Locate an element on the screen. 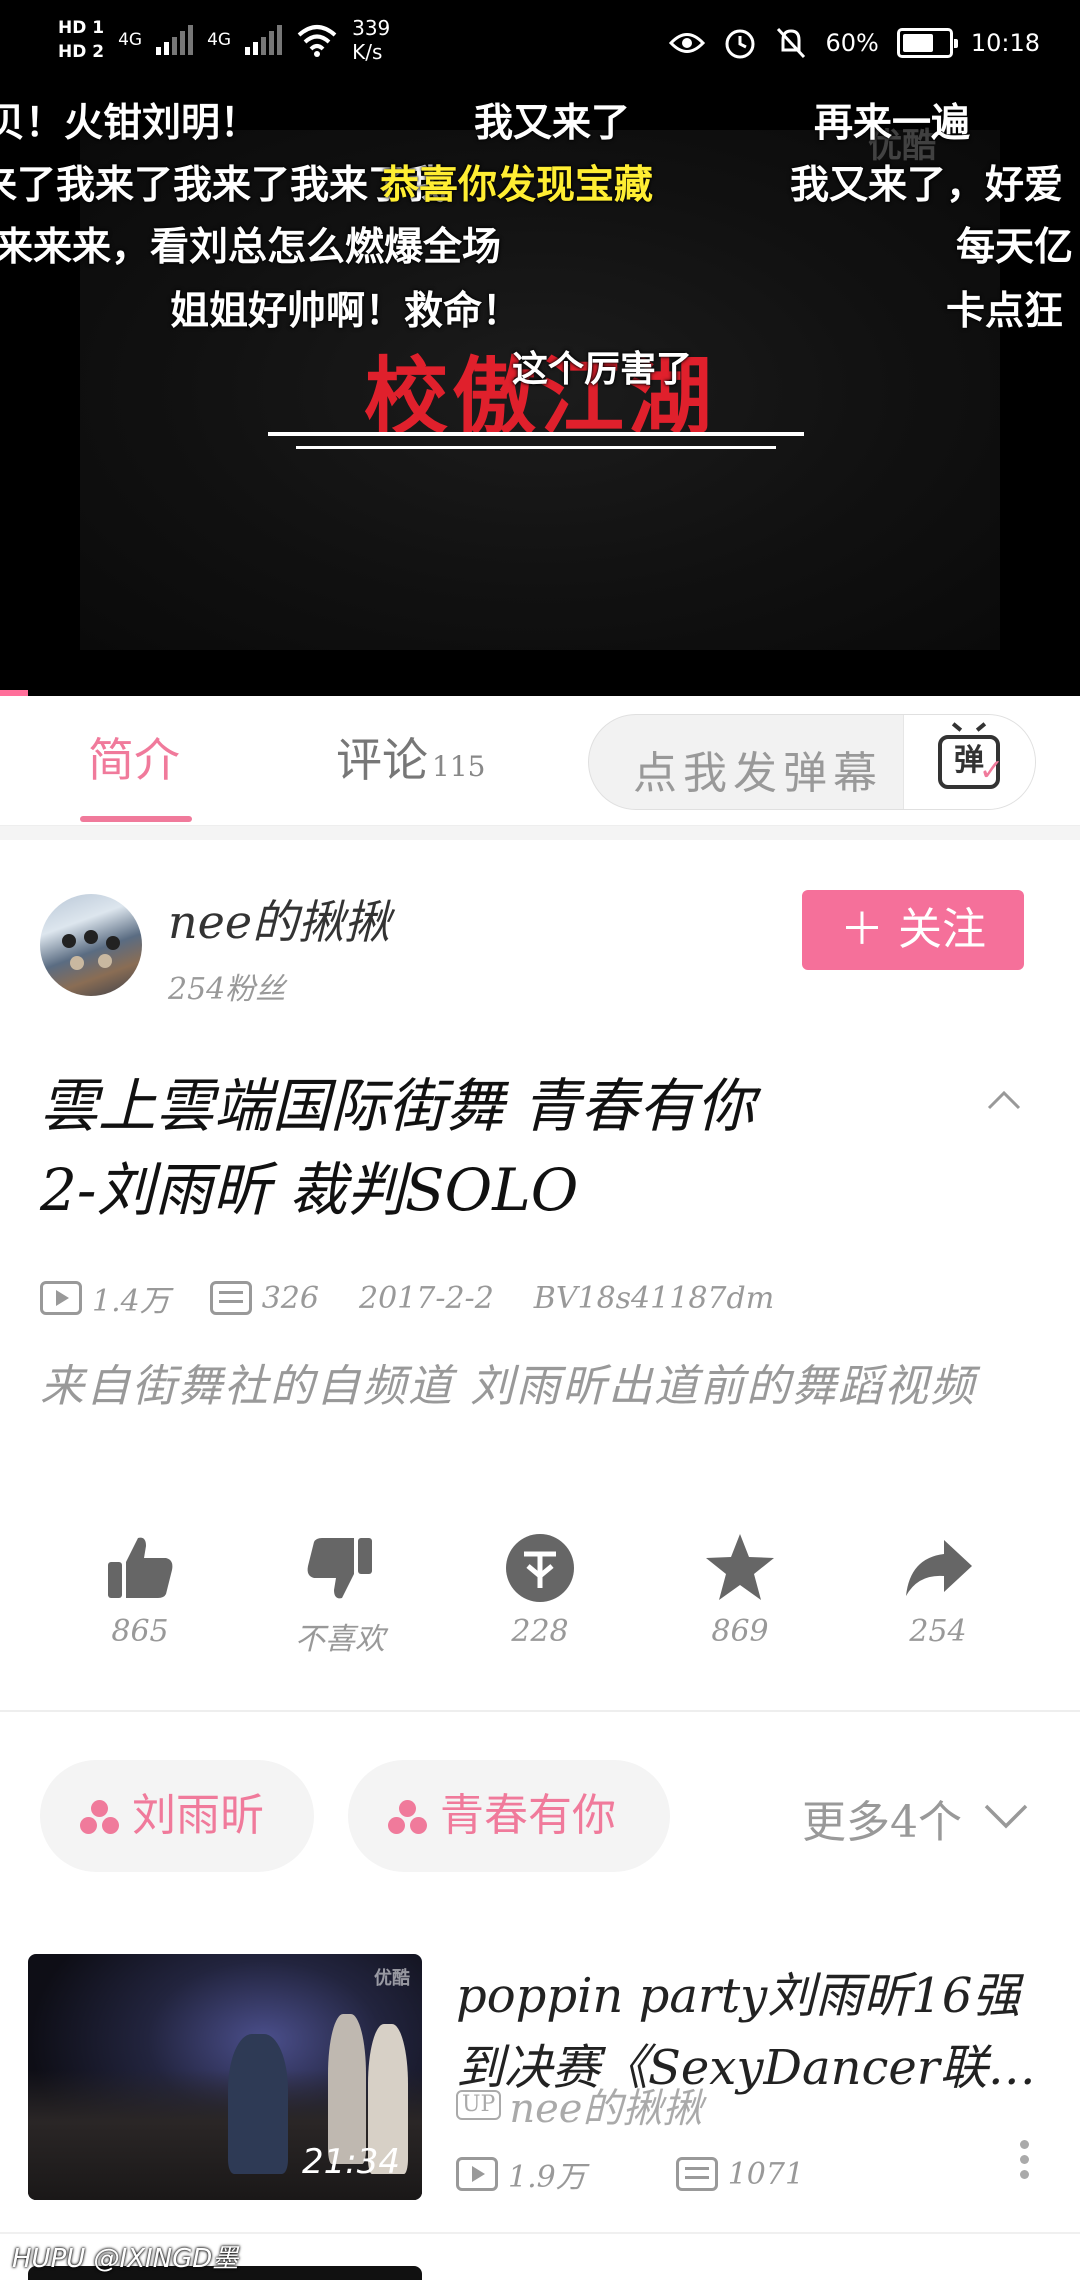 The height and width of the screenshot is (2280, 1080). net-speed: 339 K/s is located at coordinates (371, 40).